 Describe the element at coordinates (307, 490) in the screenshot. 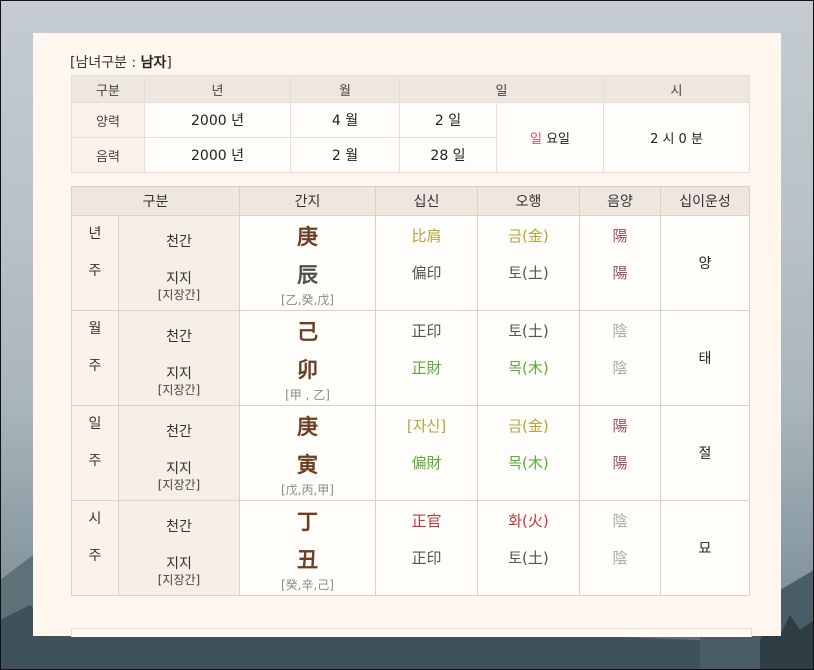

I see `hidden-stems: [戊,丙,甲]` at that location.